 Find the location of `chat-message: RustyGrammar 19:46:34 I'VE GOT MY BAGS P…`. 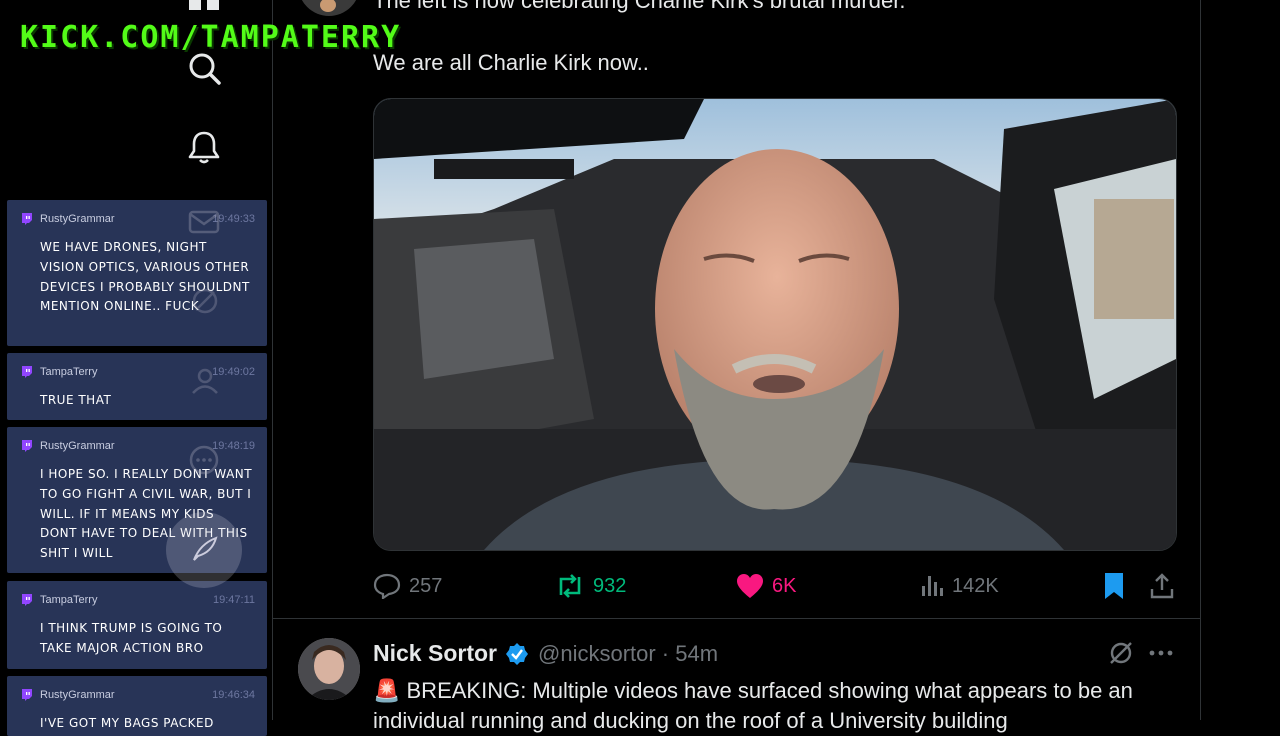

chat-message: RustyGrammar 19:46:34 I'VE GOT MY BAGS P… is located at coordinates (137, 706).